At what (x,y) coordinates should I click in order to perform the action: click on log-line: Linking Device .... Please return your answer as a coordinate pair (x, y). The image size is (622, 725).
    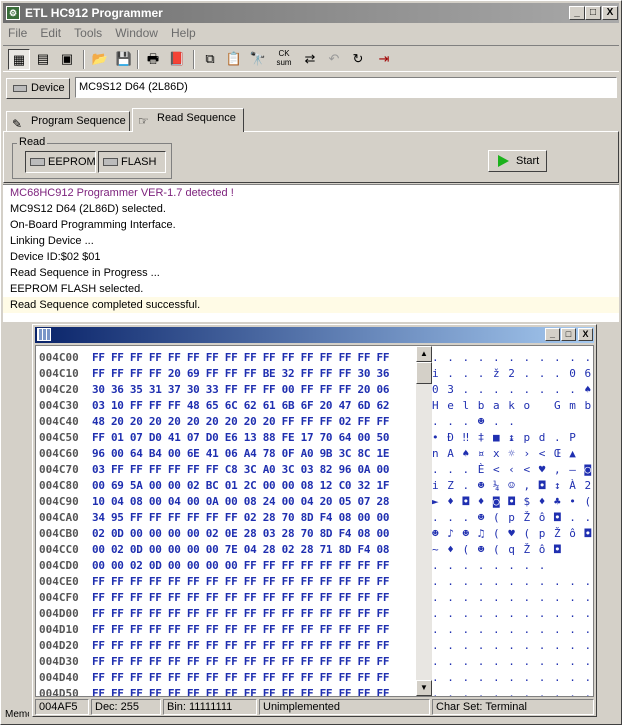
    Looking at the image, I should click on (52, 241).